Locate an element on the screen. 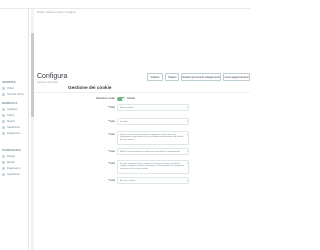 This screenshot has height=250, width=320. section-title: Gestione dei cookie is located at coordinates (90, 87).